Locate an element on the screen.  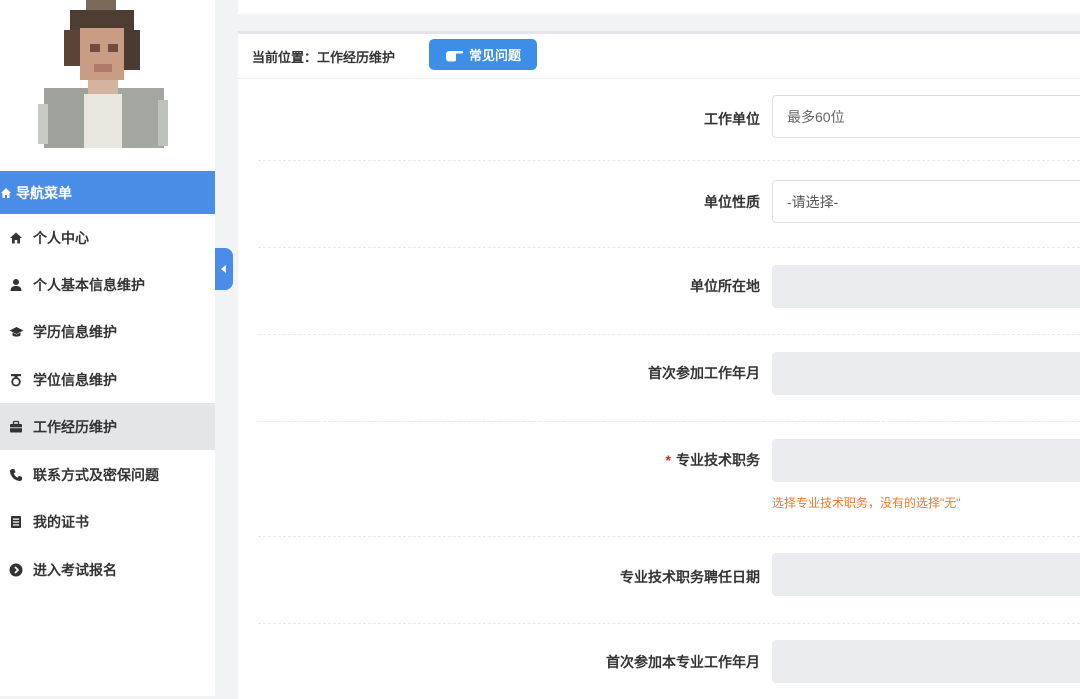
title-appointment-date-field is located at coordinates (926, 574).